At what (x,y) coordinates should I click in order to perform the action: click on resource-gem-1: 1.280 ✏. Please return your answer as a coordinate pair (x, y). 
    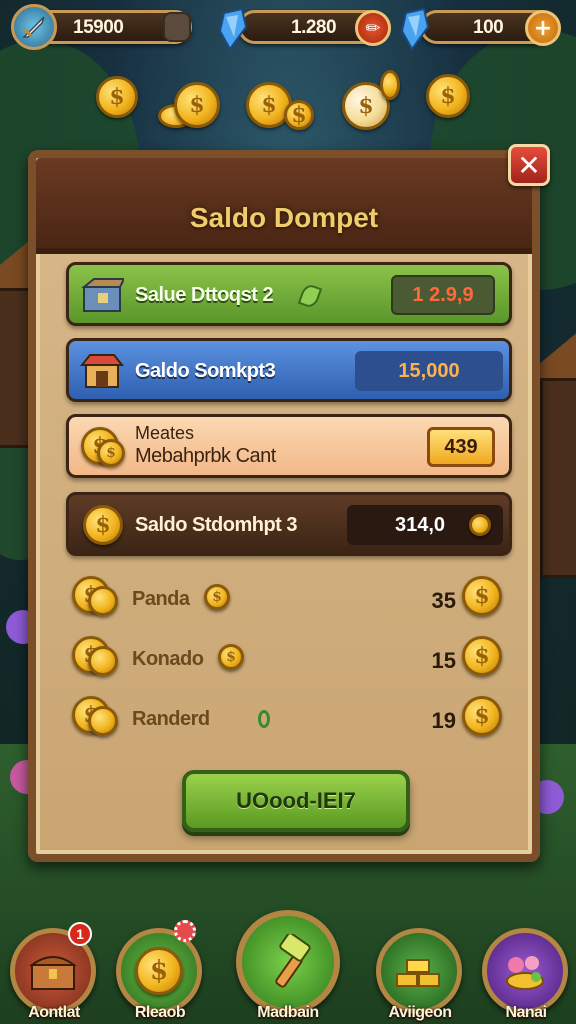
    Looking at the image, I should click on (304, 29).